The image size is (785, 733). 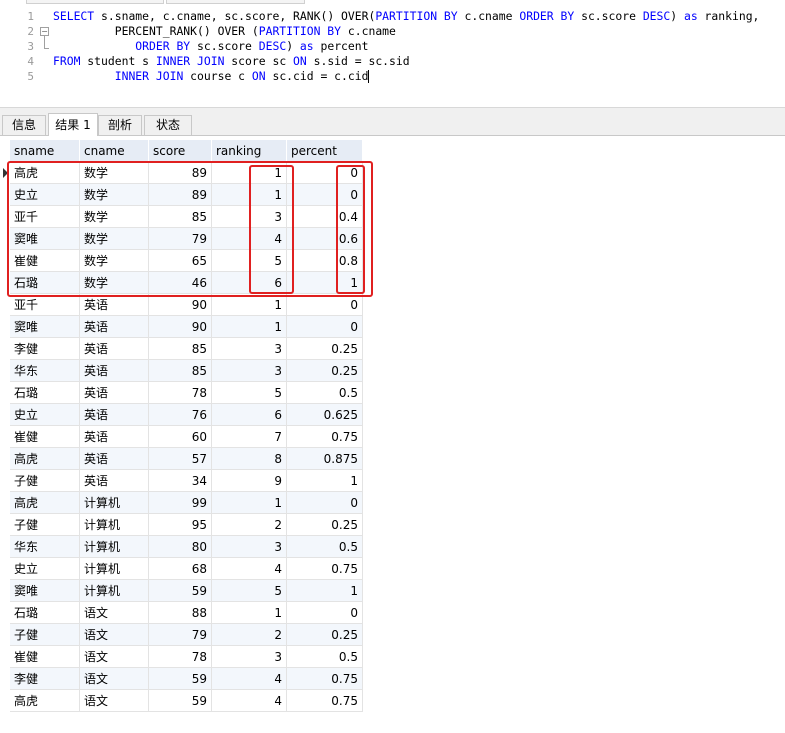 I want to click on cell-score: 59, so click(x=180, y=701).